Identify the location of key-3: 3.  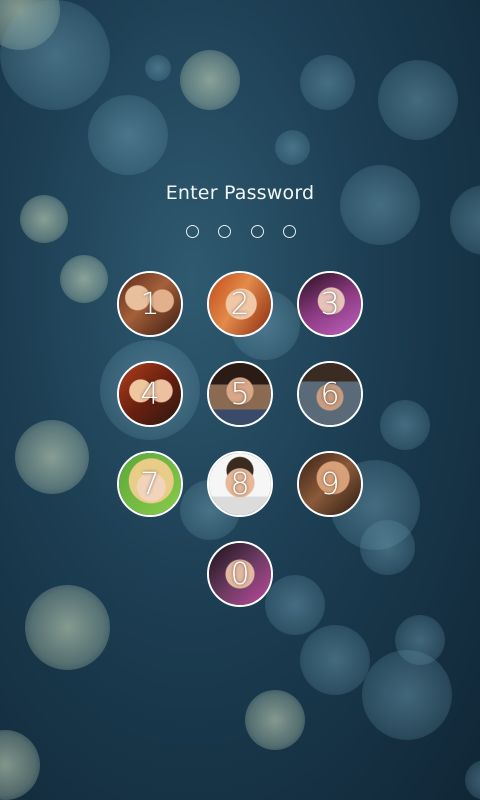
(330, 304).